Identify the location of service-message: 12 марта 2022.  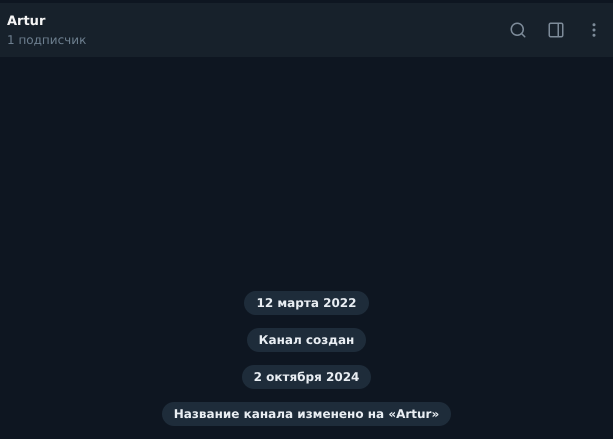
(306, 303).